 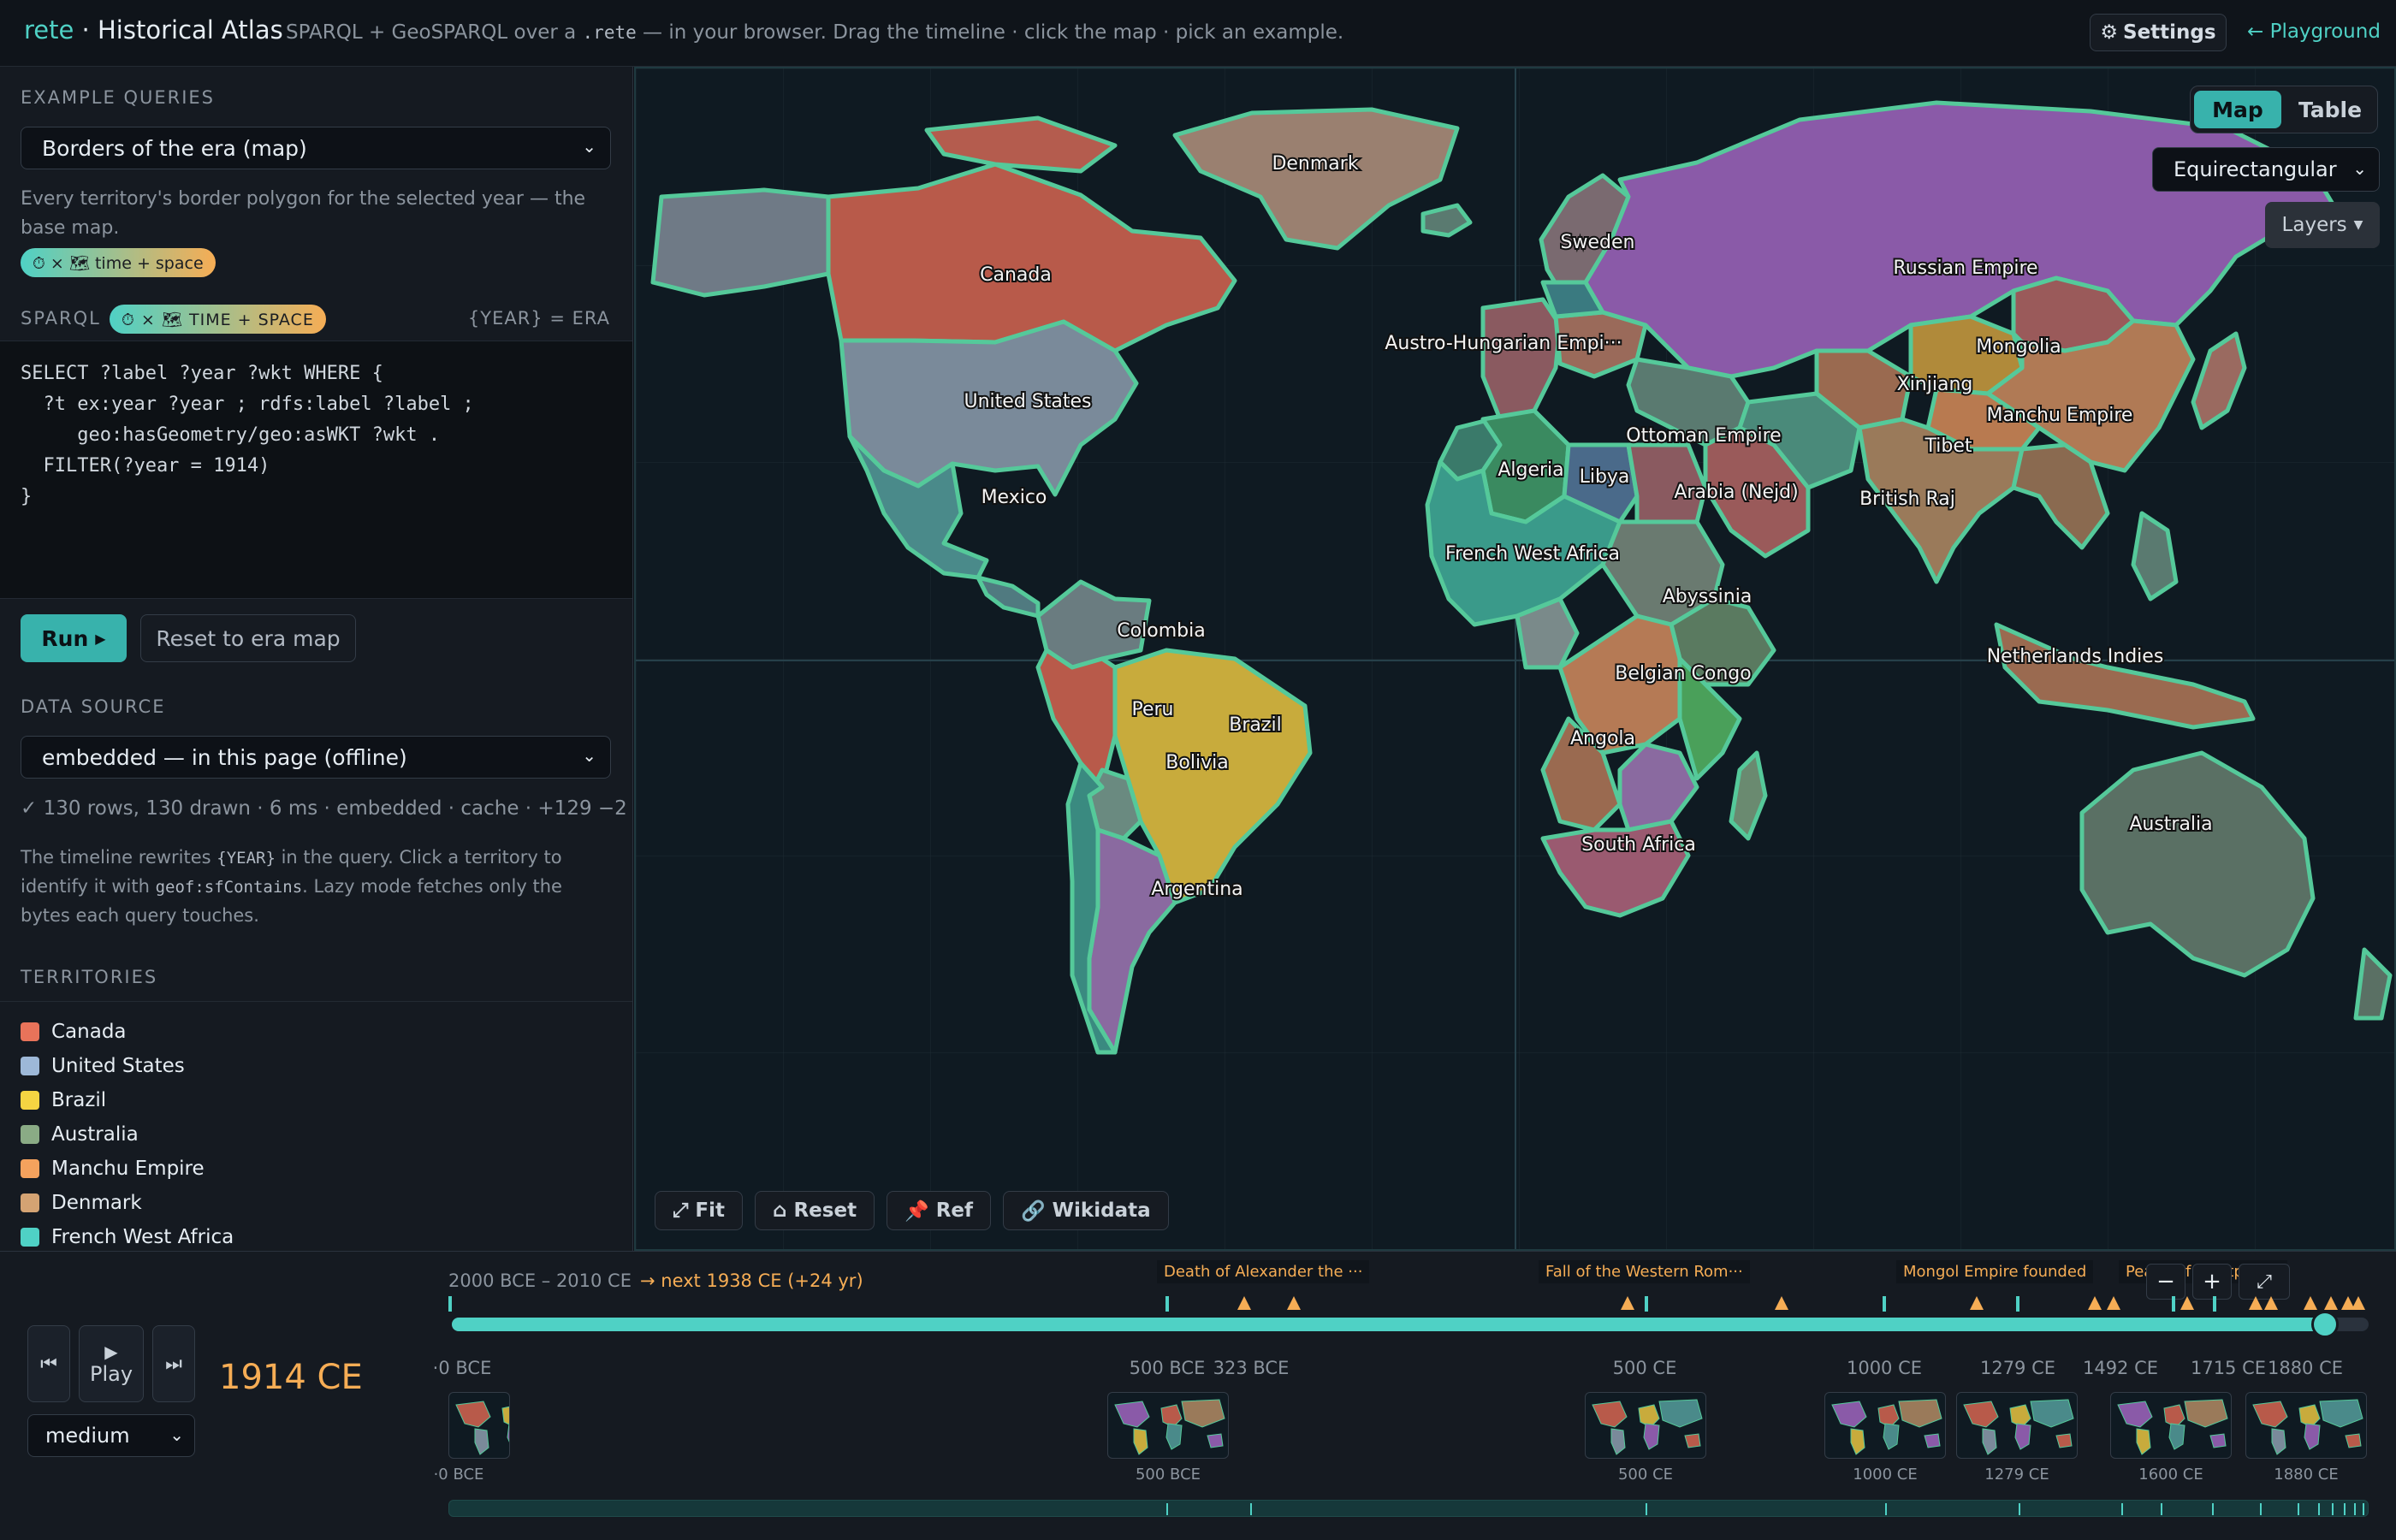 I want to click on settings-button: ⚙ Settings, so click(x=2158, y=32).